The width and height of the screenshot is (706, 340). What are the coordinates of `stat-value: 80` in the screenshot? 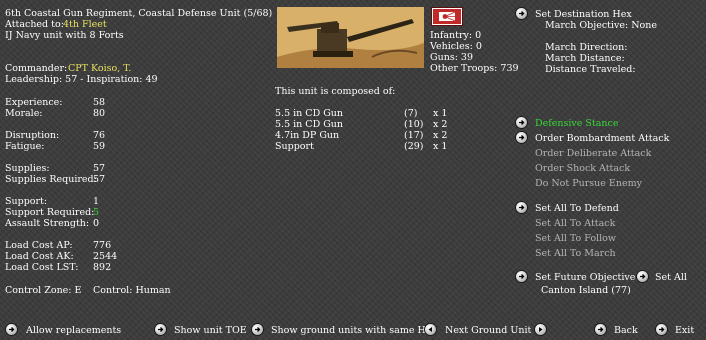 It's located at (99, 113).